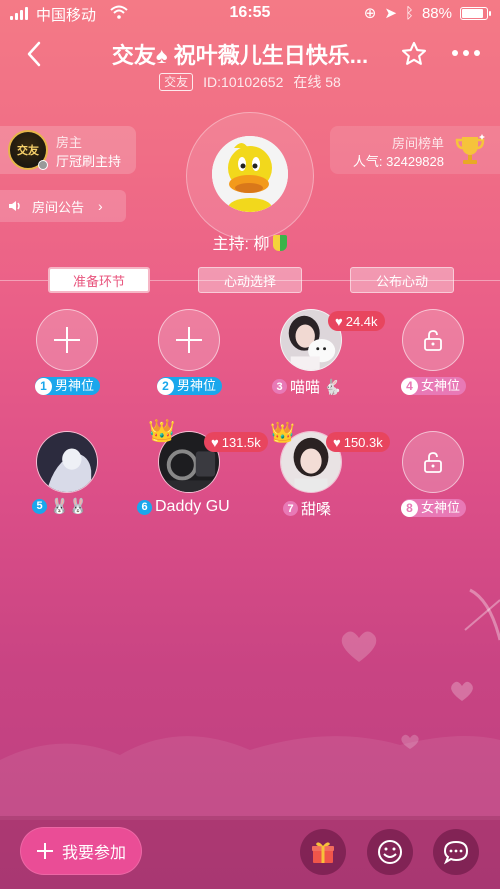 Image resolution: width=500 pixels, height=889 pixels. I want to click on host-label: 主持: 柳, so click(250, 242).